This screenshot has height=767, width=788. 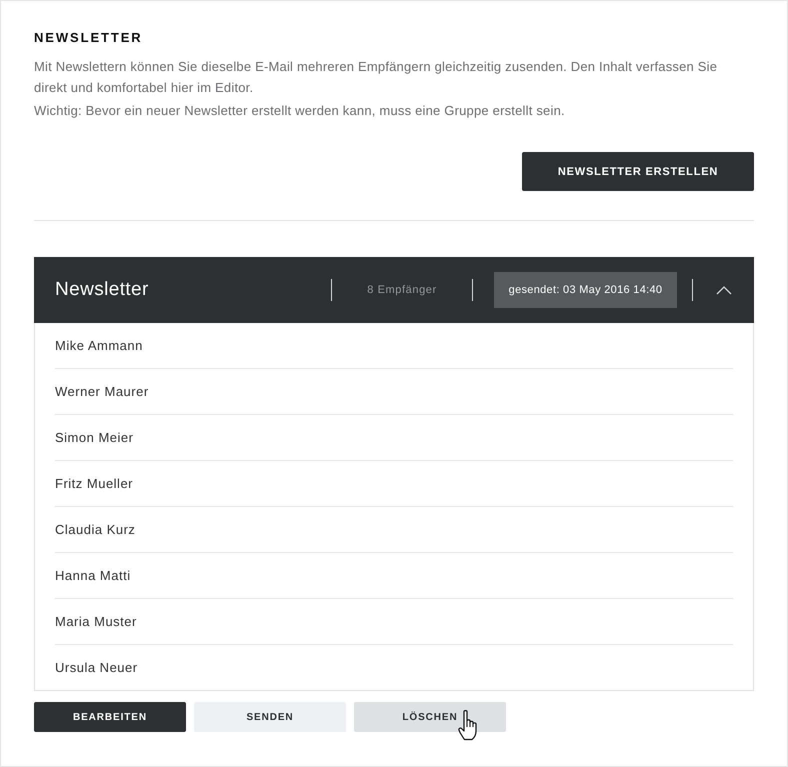 What do you see at coordinates (376, 77) in the screenshot?
I see `description-text: Mit Newslettern können Sie dieselbe E-Mail mehreren Empfängern gleichzeitig zusenden. Den Inhalt verfassen Sie direkt und komfortabel hier im Editor.` at bounding box center [376, 77].